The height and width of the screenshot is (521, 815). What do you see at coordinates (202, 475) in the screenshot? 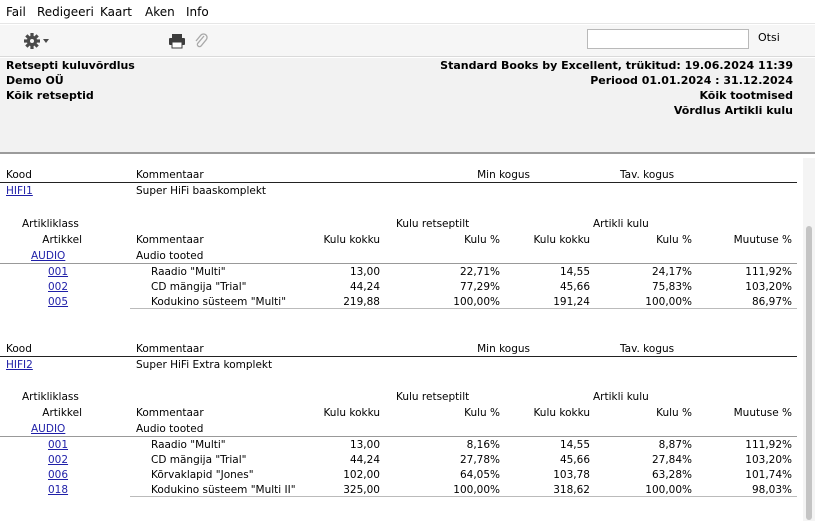
I see `article-comment: Kõrvaklapid "Jones"` at bounding box center [202, 475].